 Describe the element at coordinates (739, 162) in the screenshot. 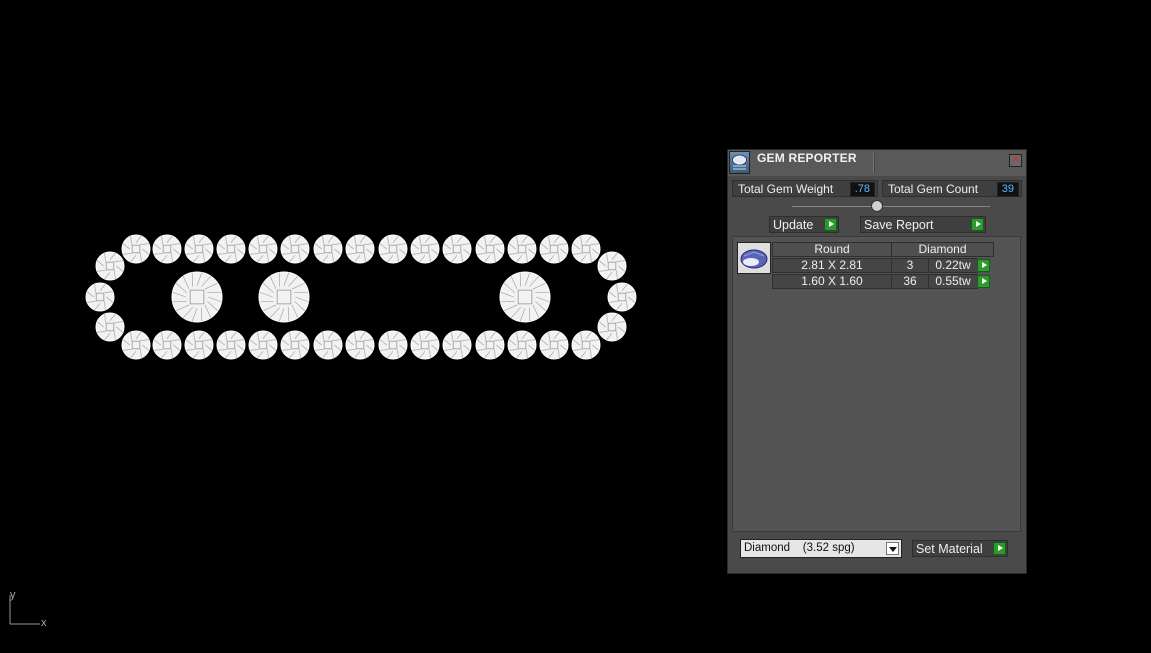

I see `gem-reporter-icon` at that location.